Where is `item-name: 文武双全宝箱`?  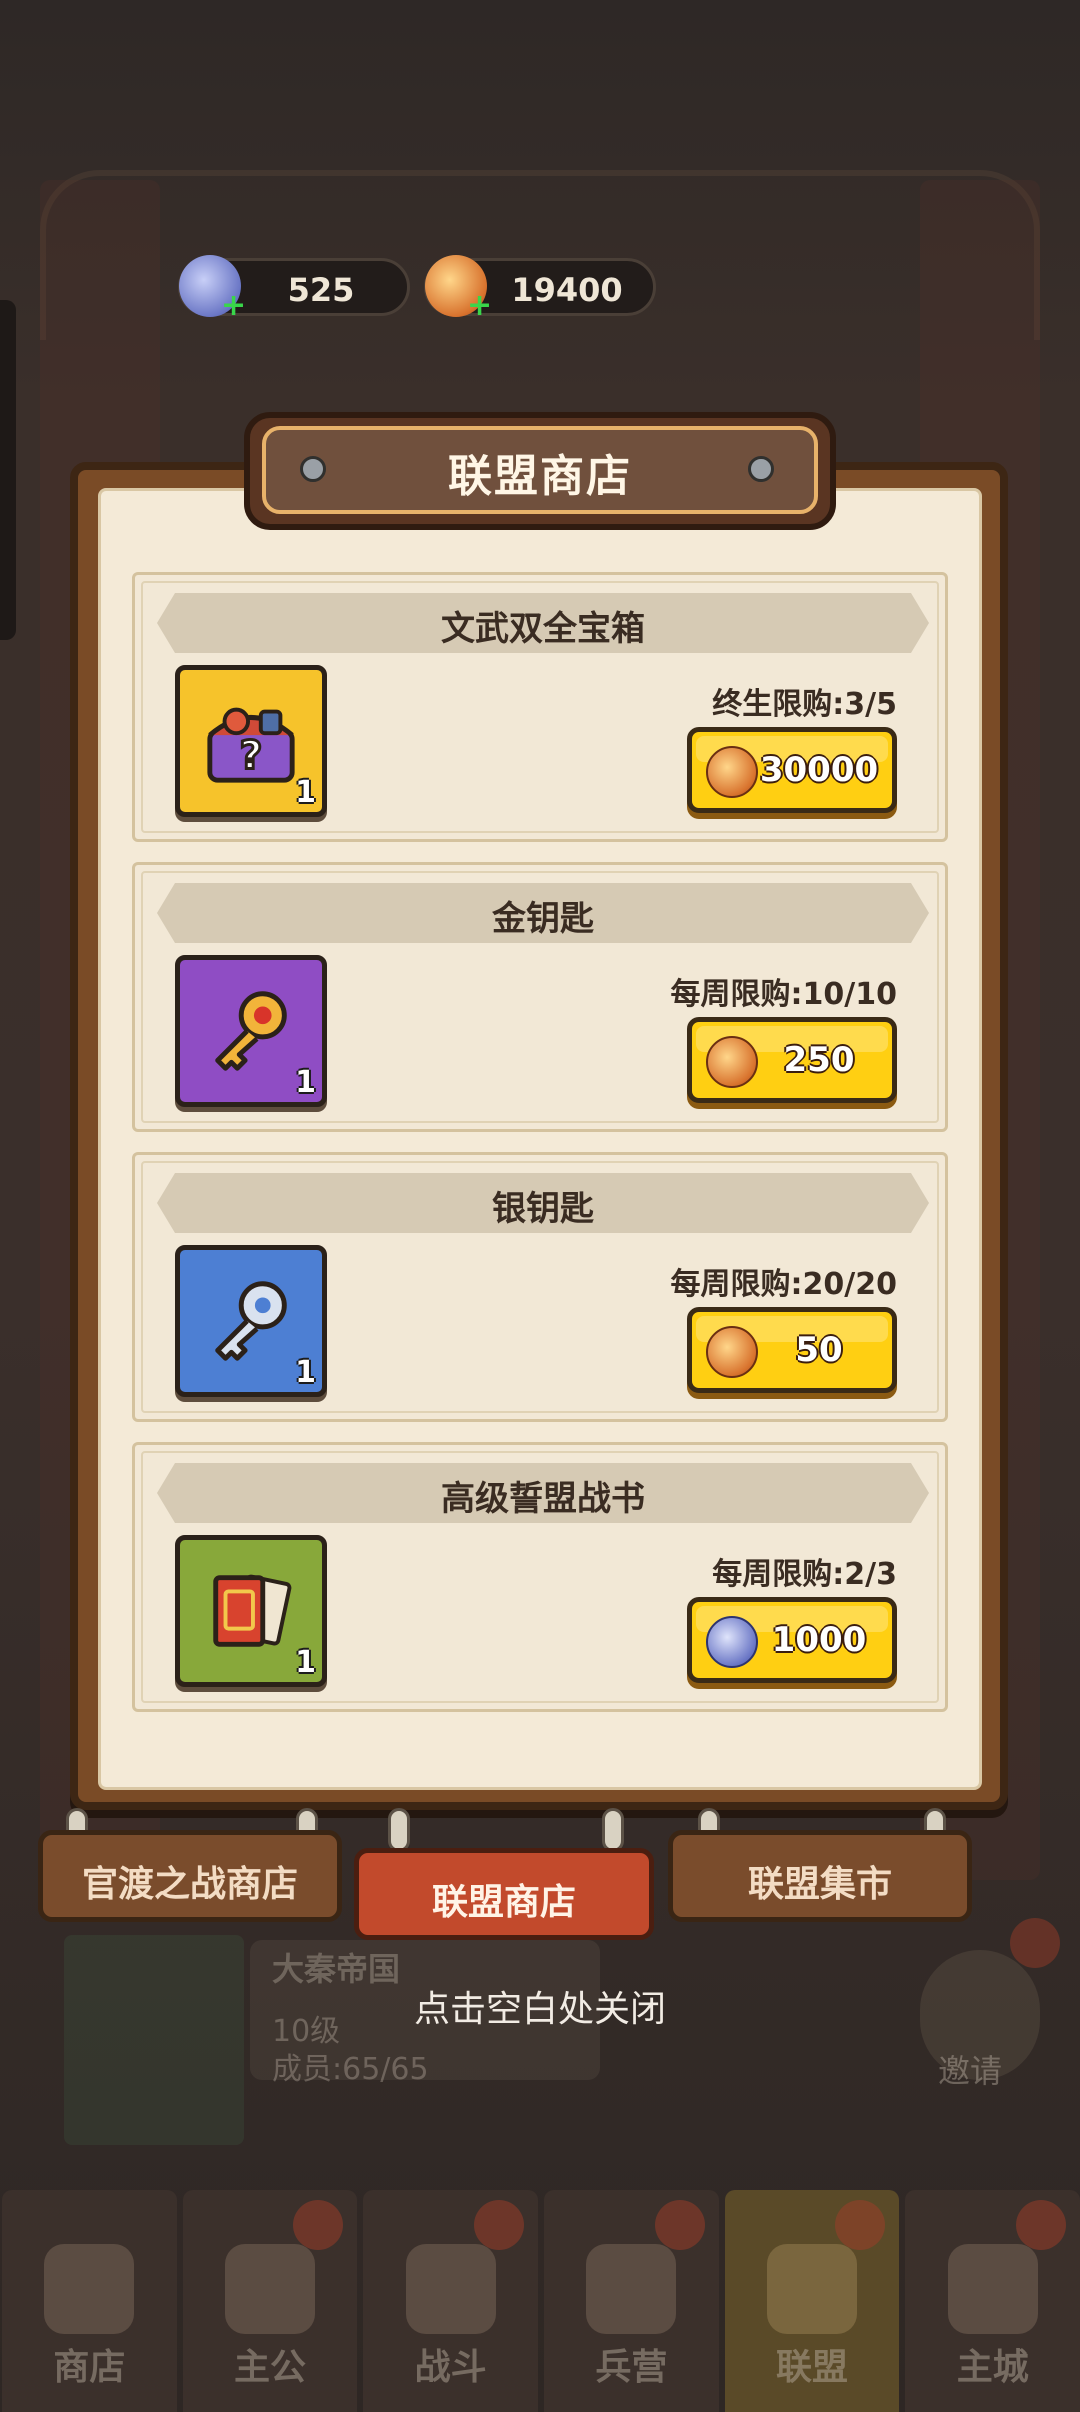
item-name: 文武双全宝箱 is located at coordinates (543, 629).